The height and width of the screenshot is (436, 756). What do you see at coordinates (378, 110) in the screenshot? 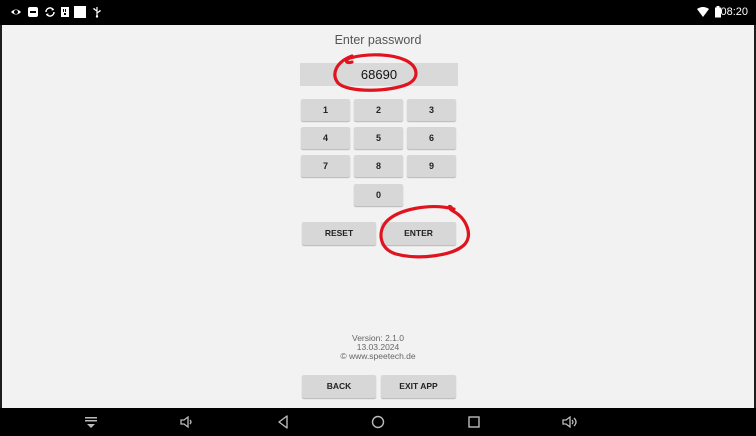
I see `key-2: 2` at bounding box center [378, 110].